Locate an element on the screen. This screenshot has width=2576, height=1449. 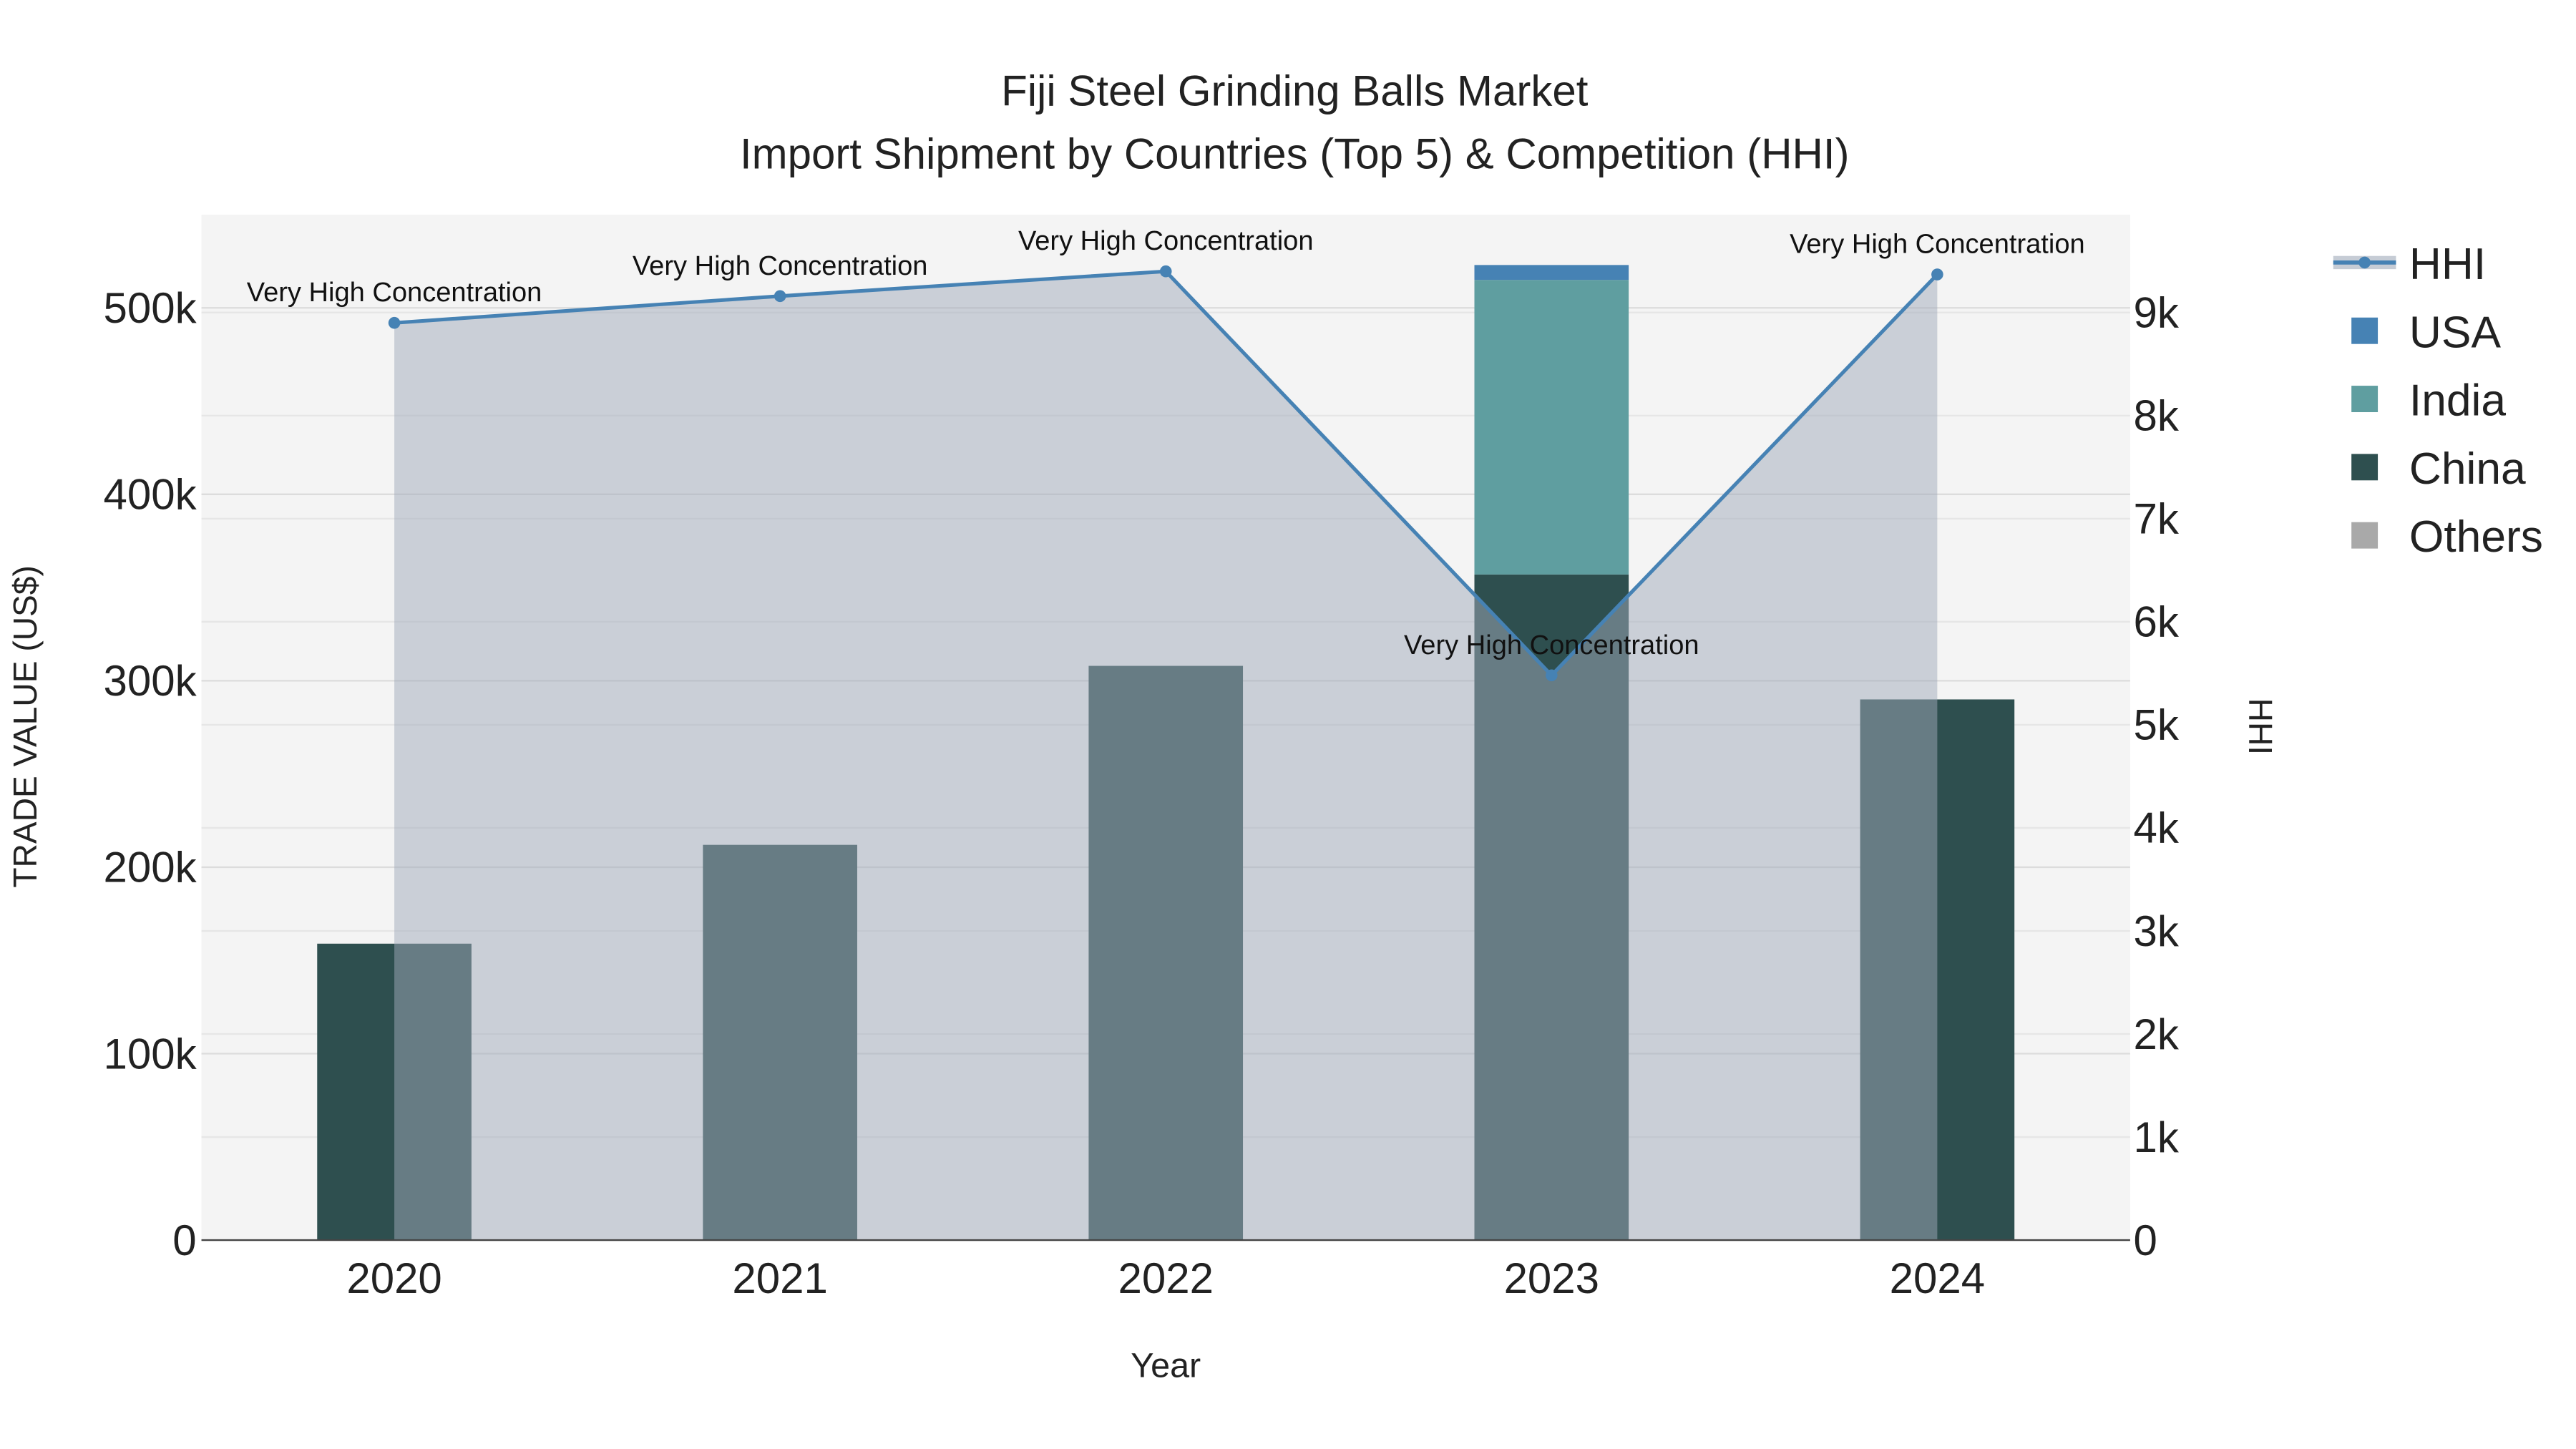
y2-axis-title: HHI is located at coordinates (2260, 726).